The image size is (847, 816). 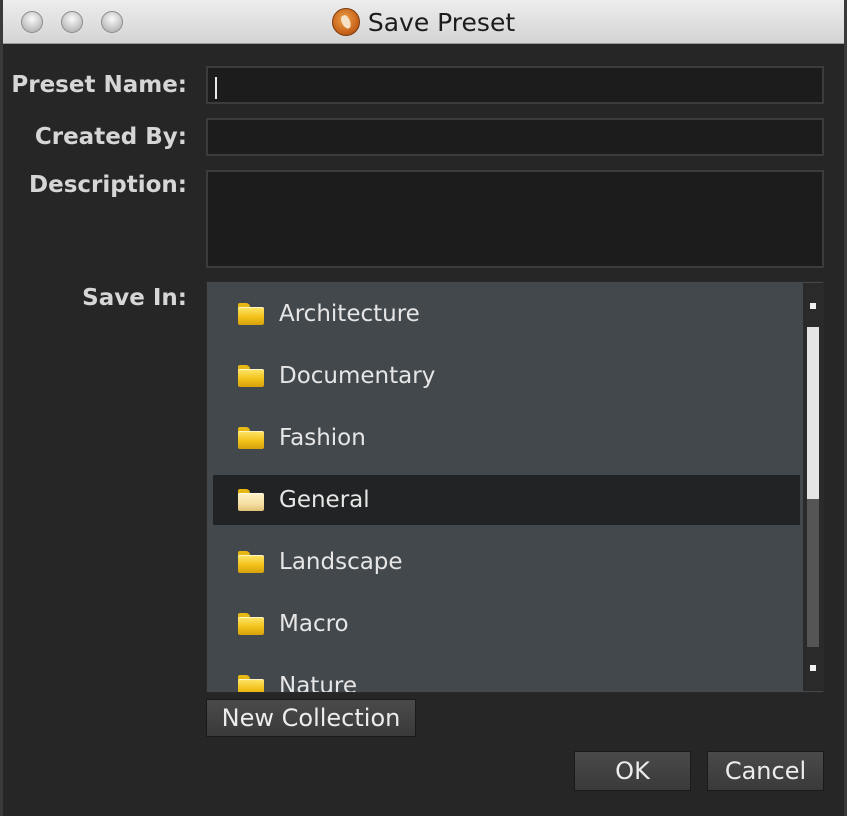 What do you see at coordinates (357, 376) in the screenshot?
I see `list-item-label: Documentary` at bounding box center [357, 376].